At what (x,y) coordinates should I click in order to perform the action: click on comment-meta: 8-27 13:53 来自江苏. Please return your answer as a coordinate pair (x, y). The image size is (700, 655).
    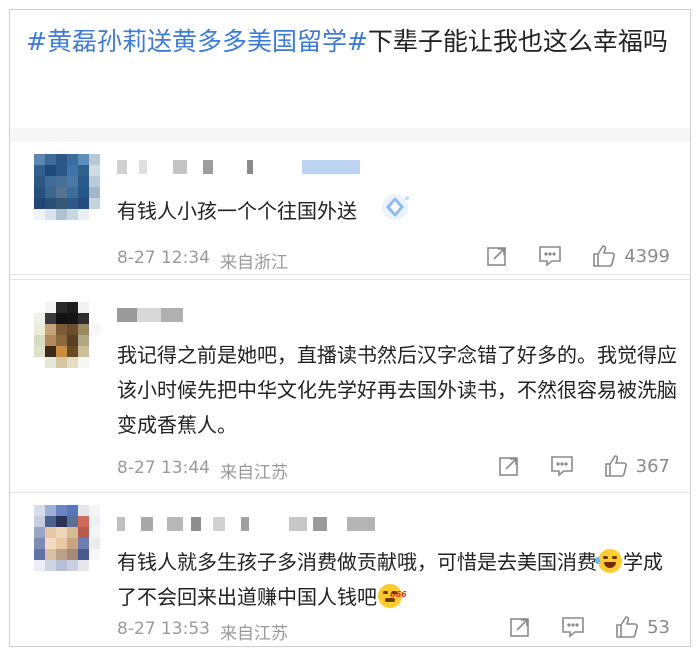
    Looking at the image, I should click on (202, 631).